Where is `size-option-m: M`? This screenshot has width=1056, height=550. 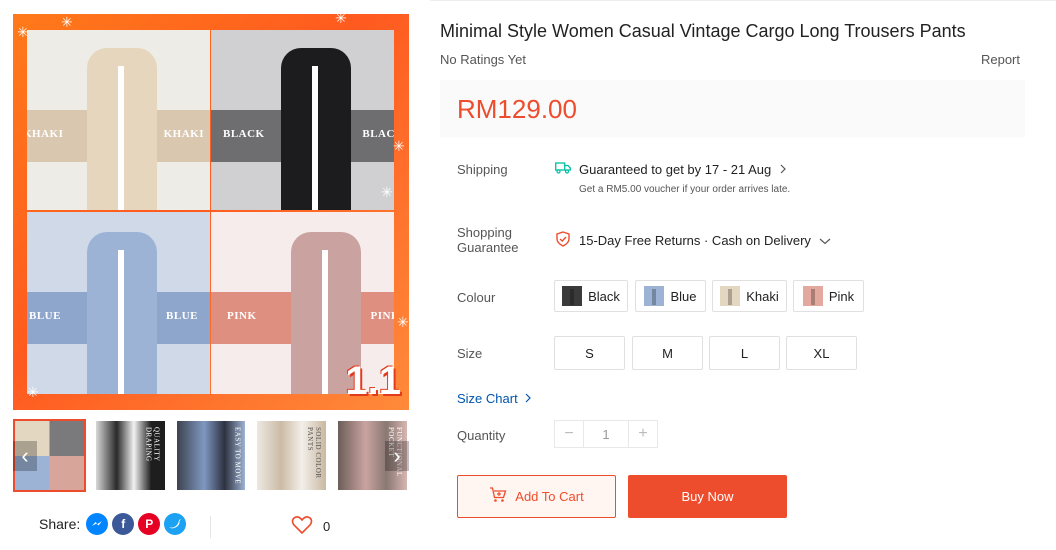 size-option-m: M is located at coordinates (667, 353).